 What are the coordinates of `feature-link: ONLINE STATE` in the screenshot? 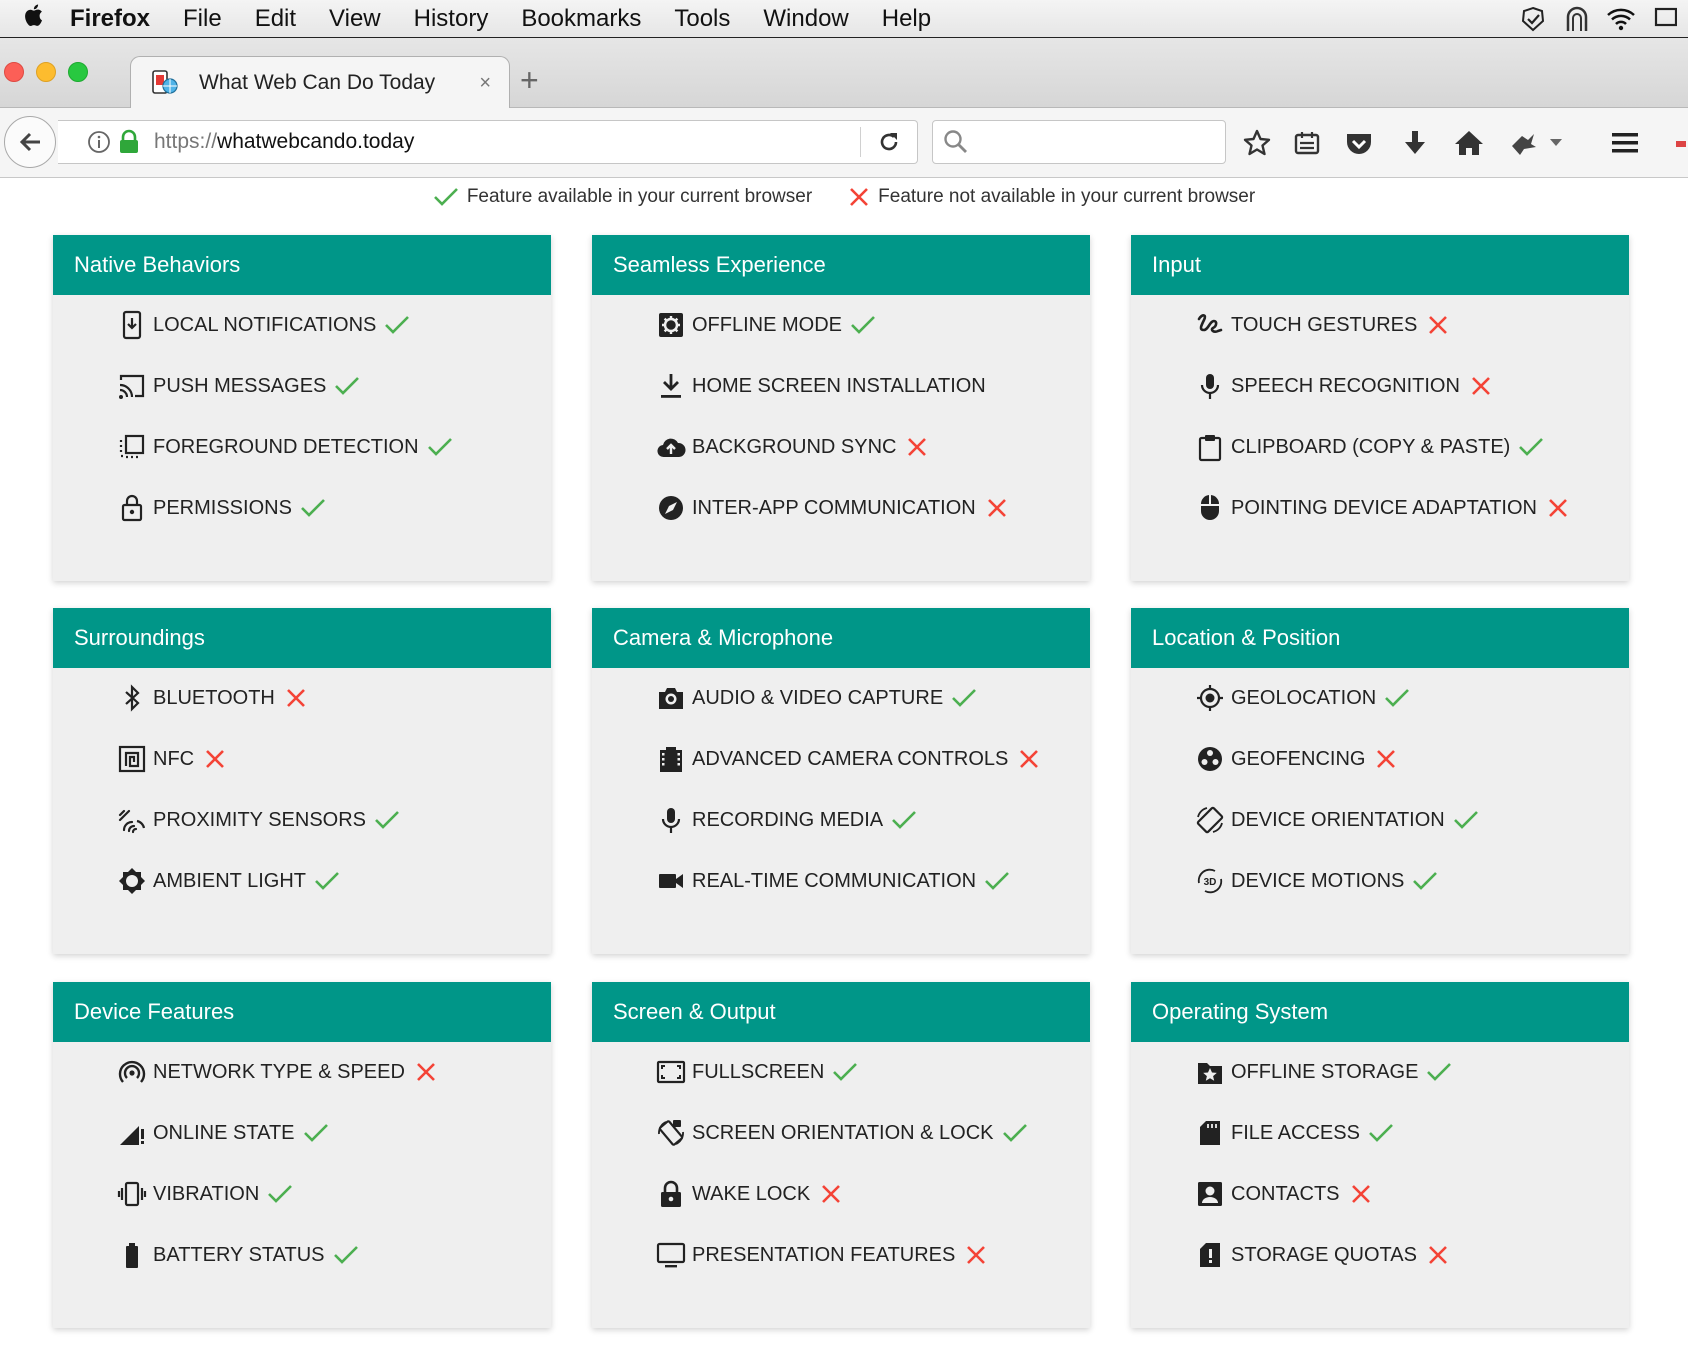 It's located at (223, 1133).